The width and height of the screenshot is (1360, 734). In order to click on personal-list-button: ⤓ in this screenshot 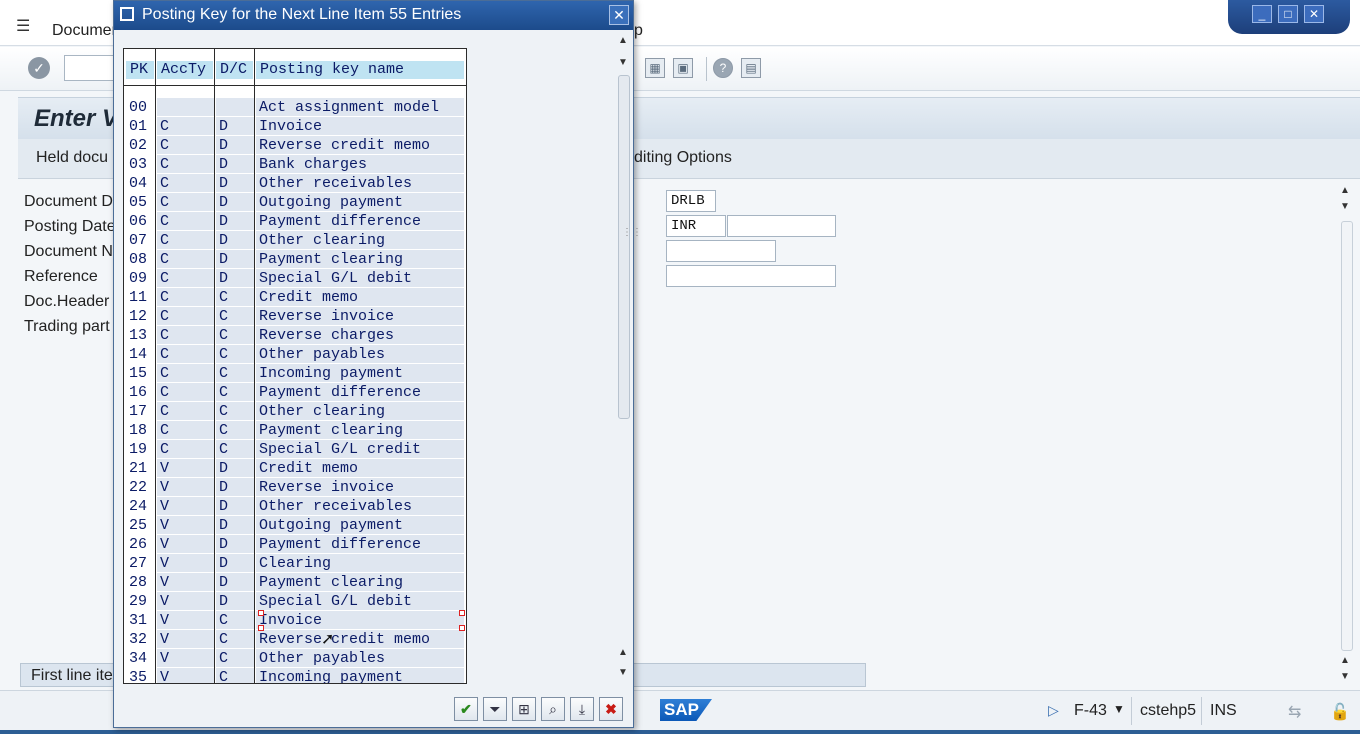, I will do `click(582, 709)`.